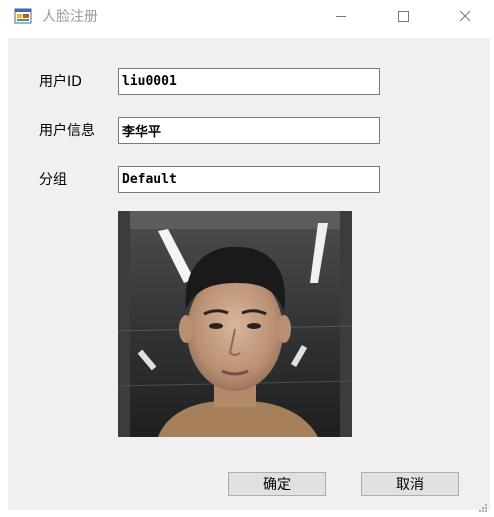  What do you see at coordinates (70, 17) in the screenshot?
I see `window-title: 人脸注册` at bounding box center [70, 17].